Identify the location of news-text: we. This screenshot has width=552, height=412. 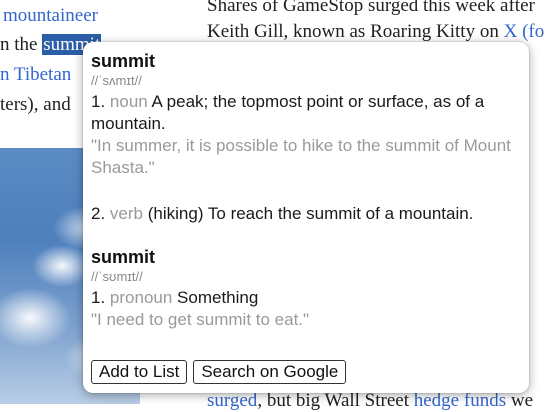
(519, 400).